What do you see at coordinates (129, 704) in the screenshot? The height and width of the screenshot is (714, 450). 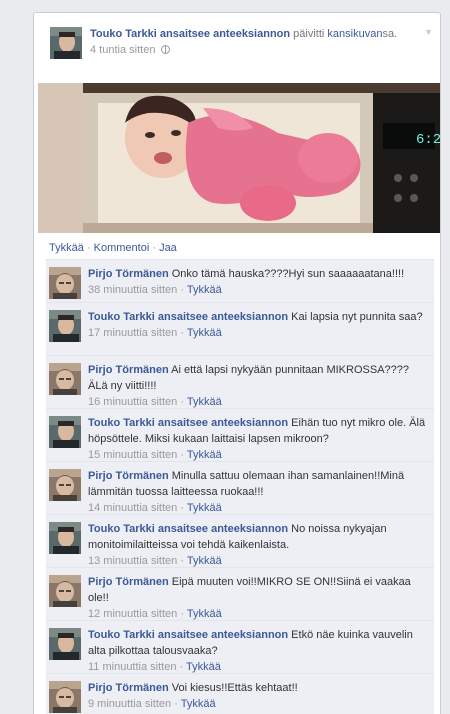 I see `comment-timestamp: 9 minuuttia sitten` at bounding box center [129, 704].